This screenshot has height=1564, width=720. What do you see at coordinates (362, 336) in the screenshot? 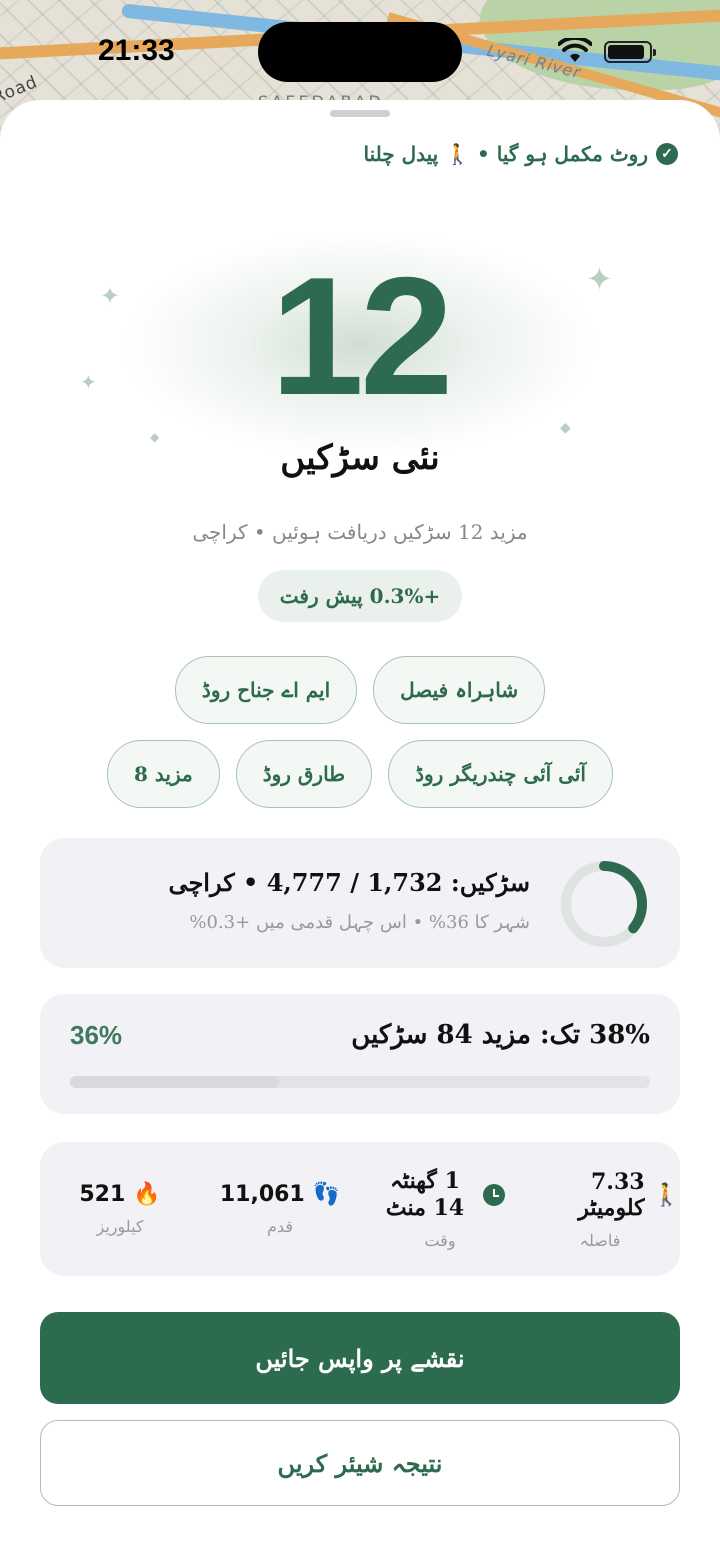
I see `new-roads-count: 12` at bounding box center [362, 336].